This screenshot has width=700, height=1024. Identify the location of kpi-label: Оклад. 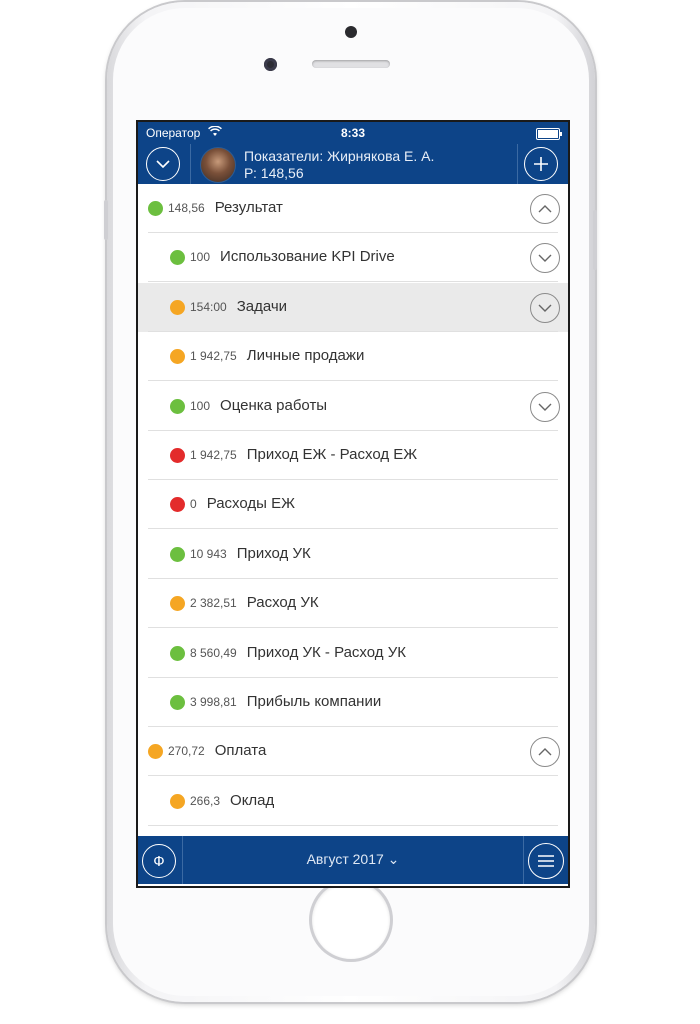
(252, 800).